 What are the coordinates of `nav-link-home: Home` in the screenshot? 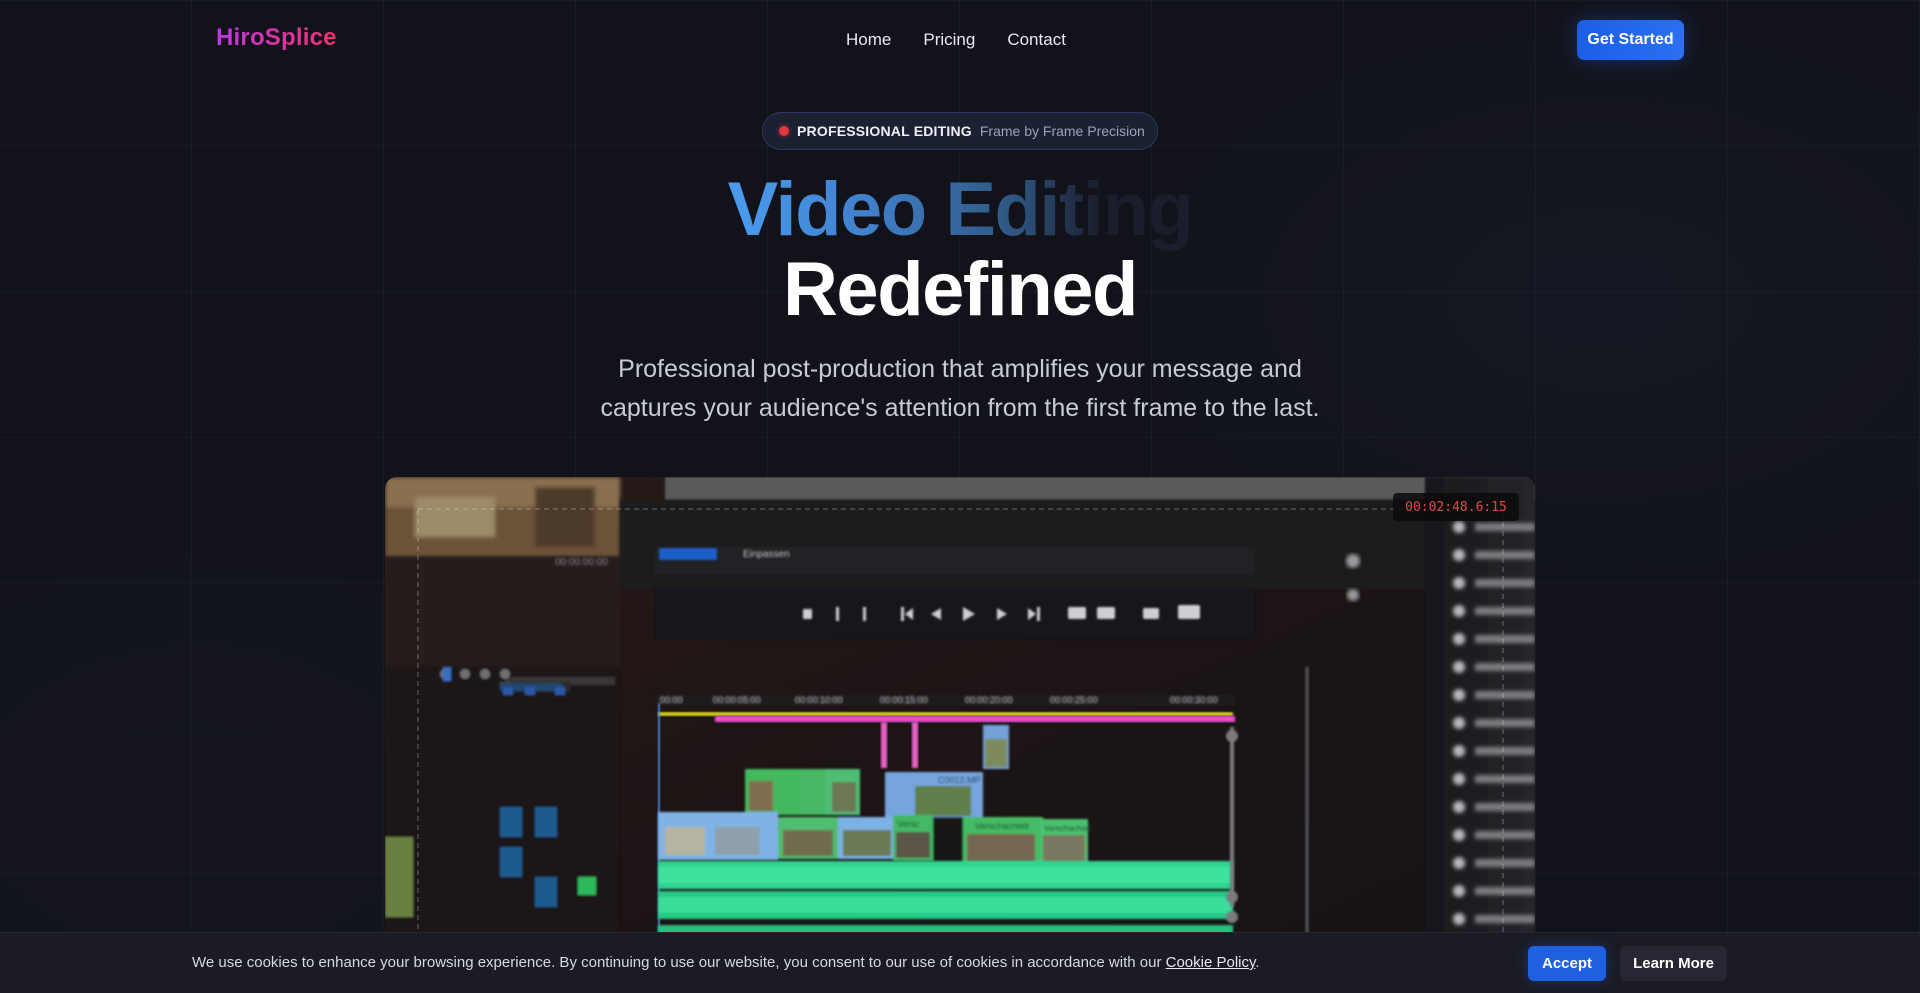 It's located at (868, 40).